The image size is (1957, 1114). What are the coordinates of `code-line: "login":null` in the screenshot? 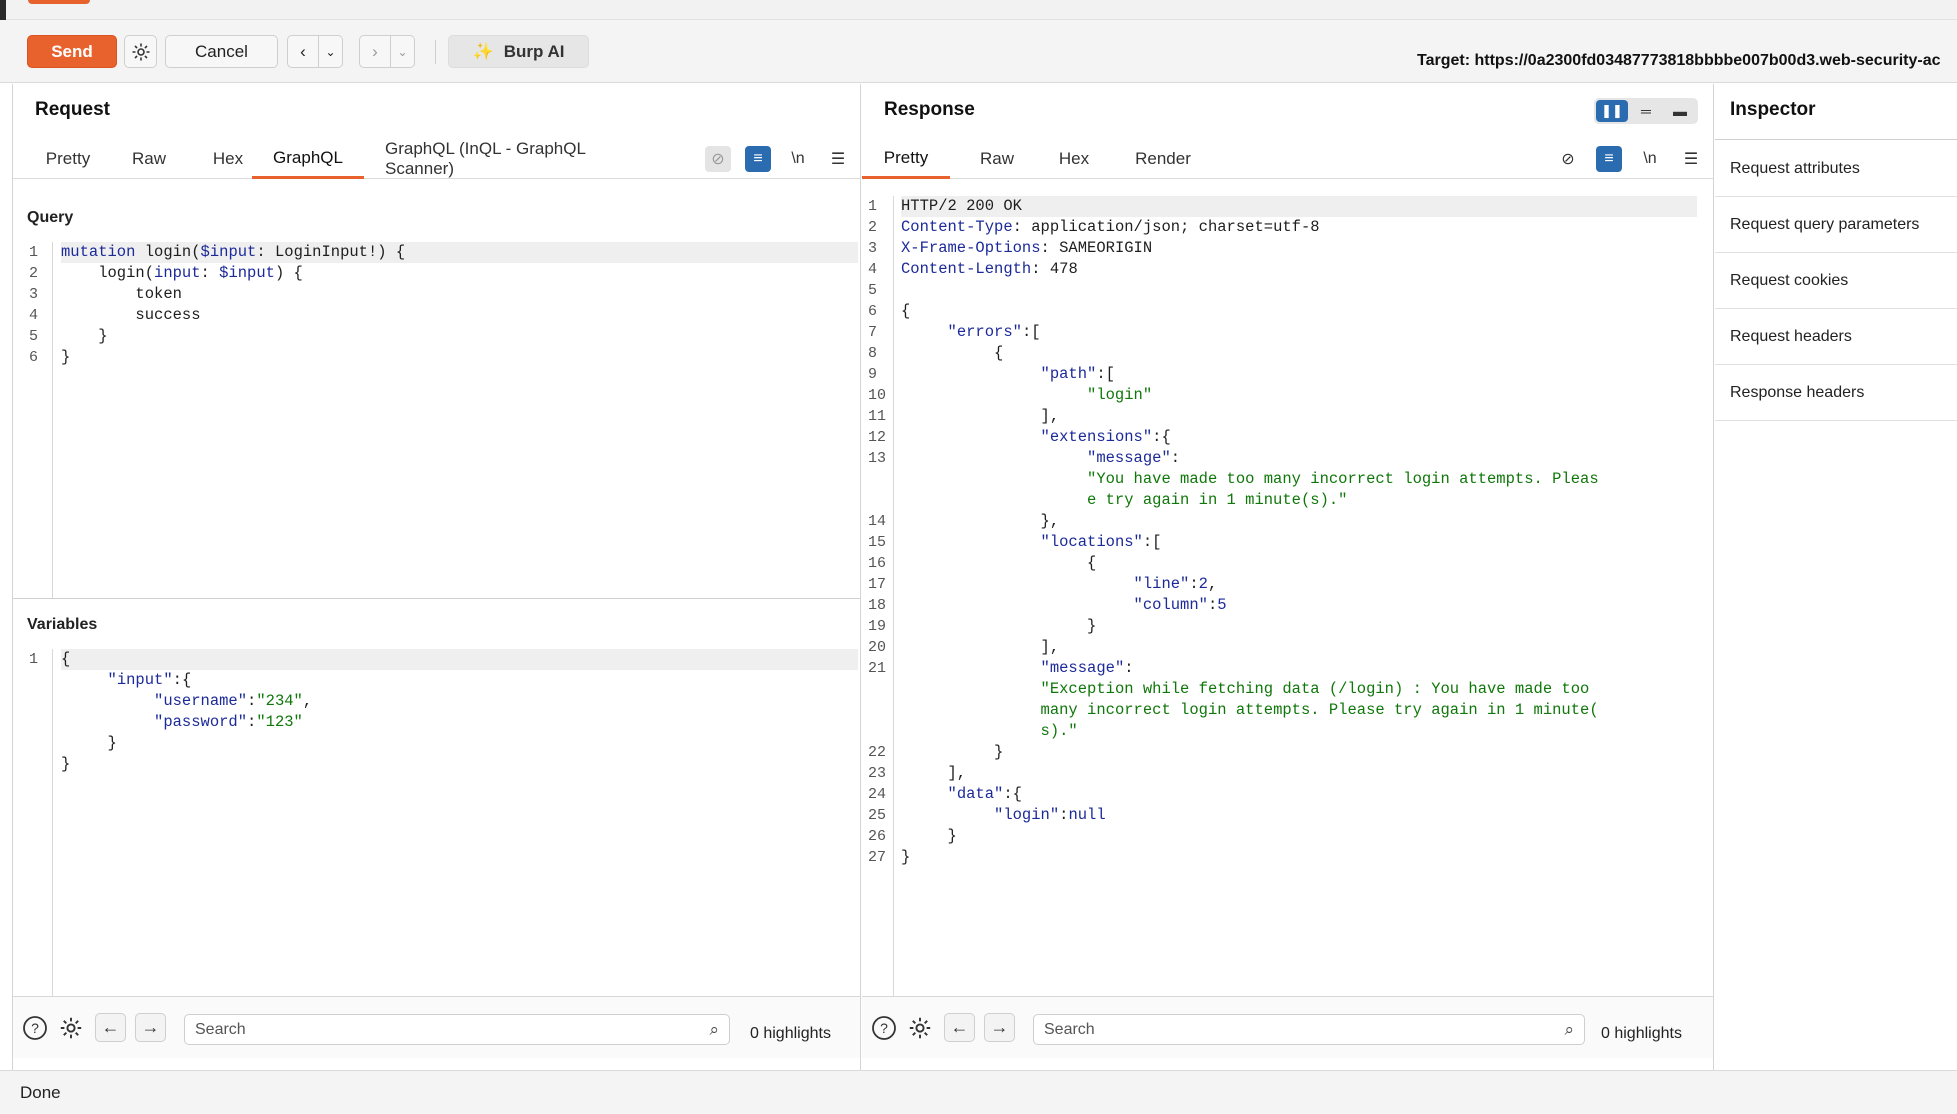 It's located at (1050, 815).